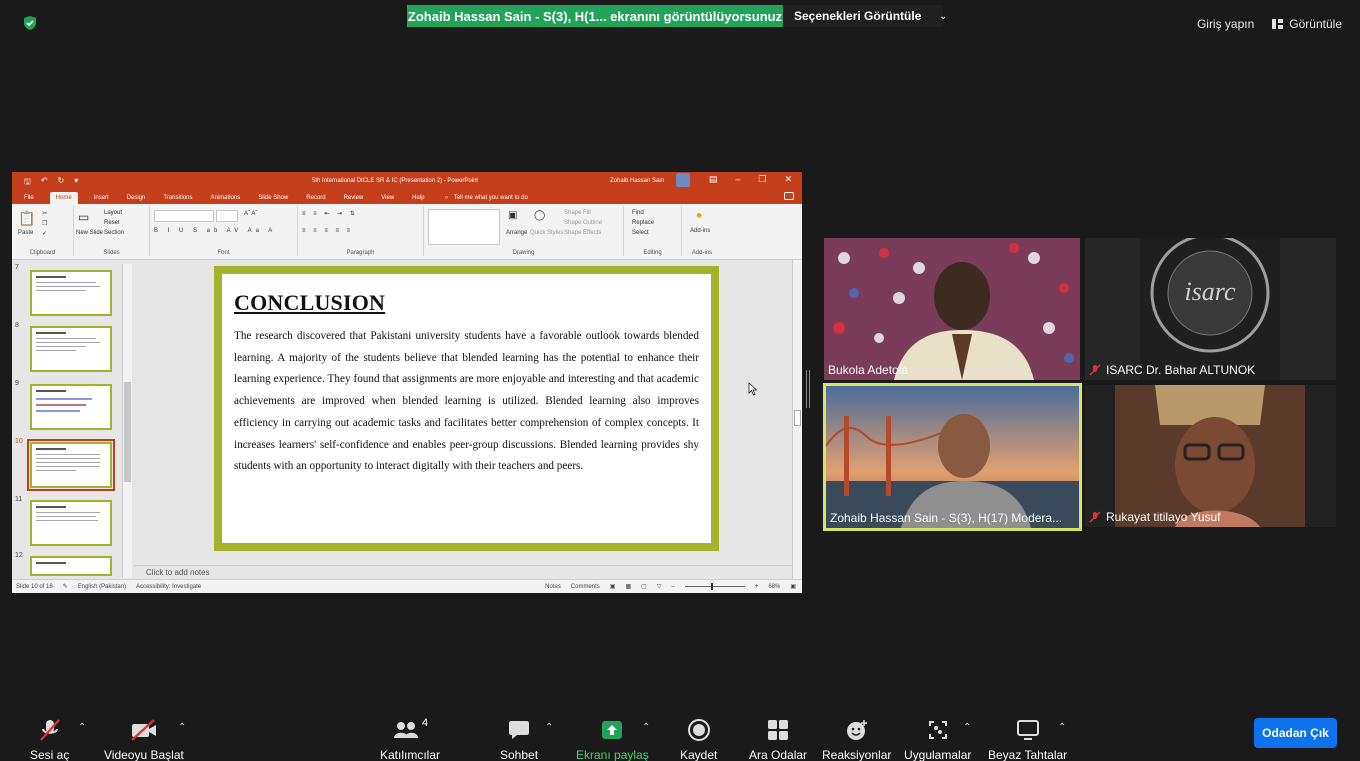 This screenshot has height=761, width=1360. I want to click on grow-font-icon: Aˆ Aˇ, so click(250, 214).